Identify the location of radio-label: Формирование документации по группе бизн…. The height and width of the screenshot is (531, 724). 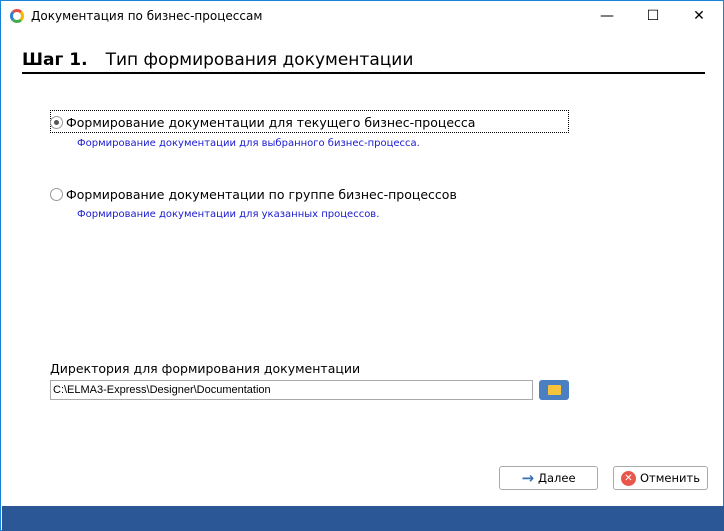
(261, 194).